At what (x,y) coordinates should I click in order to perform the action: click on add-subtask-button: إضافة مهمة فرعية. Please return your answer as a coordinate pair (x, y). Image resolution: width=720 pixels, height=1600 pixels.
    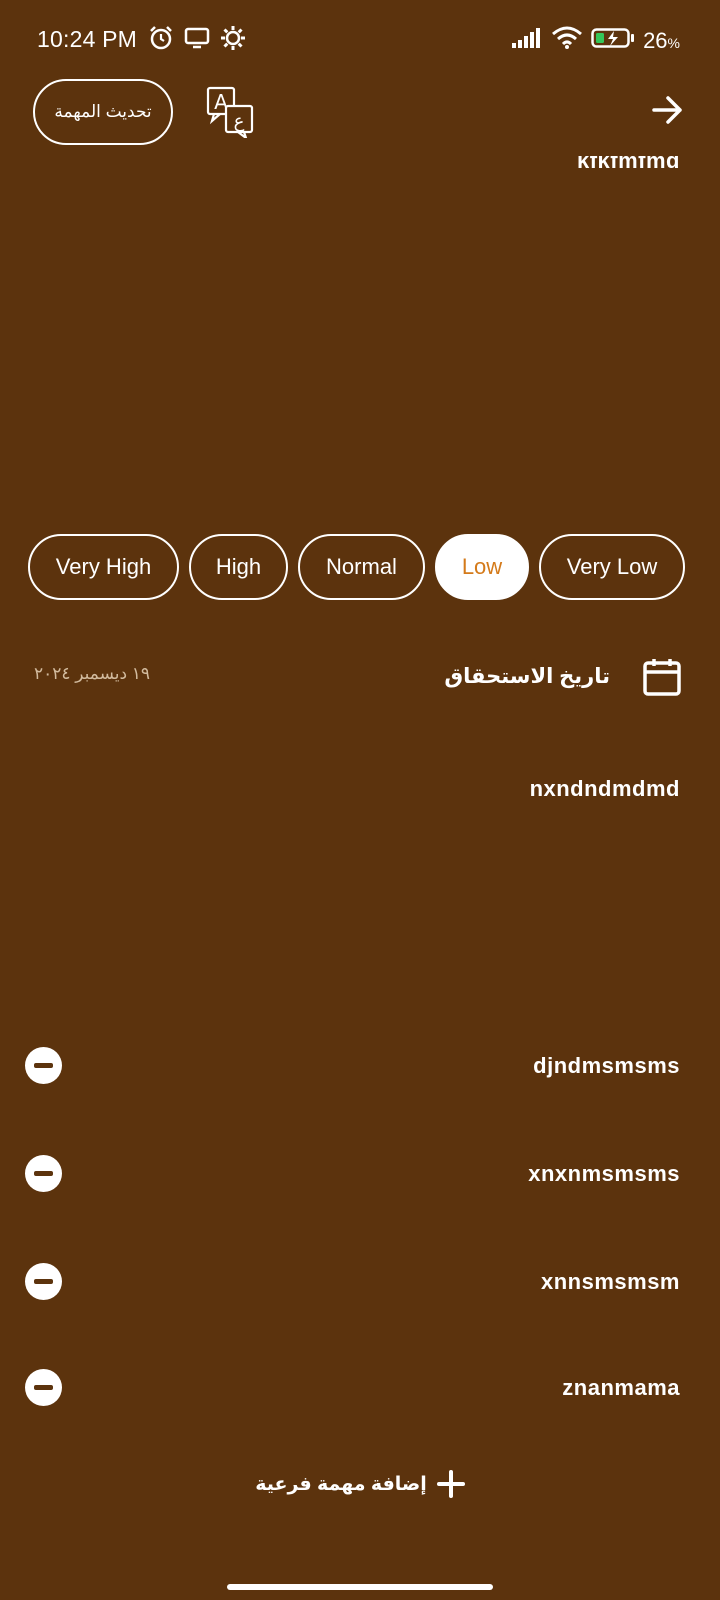
    Looking at the image, I should click on (360, 1484).